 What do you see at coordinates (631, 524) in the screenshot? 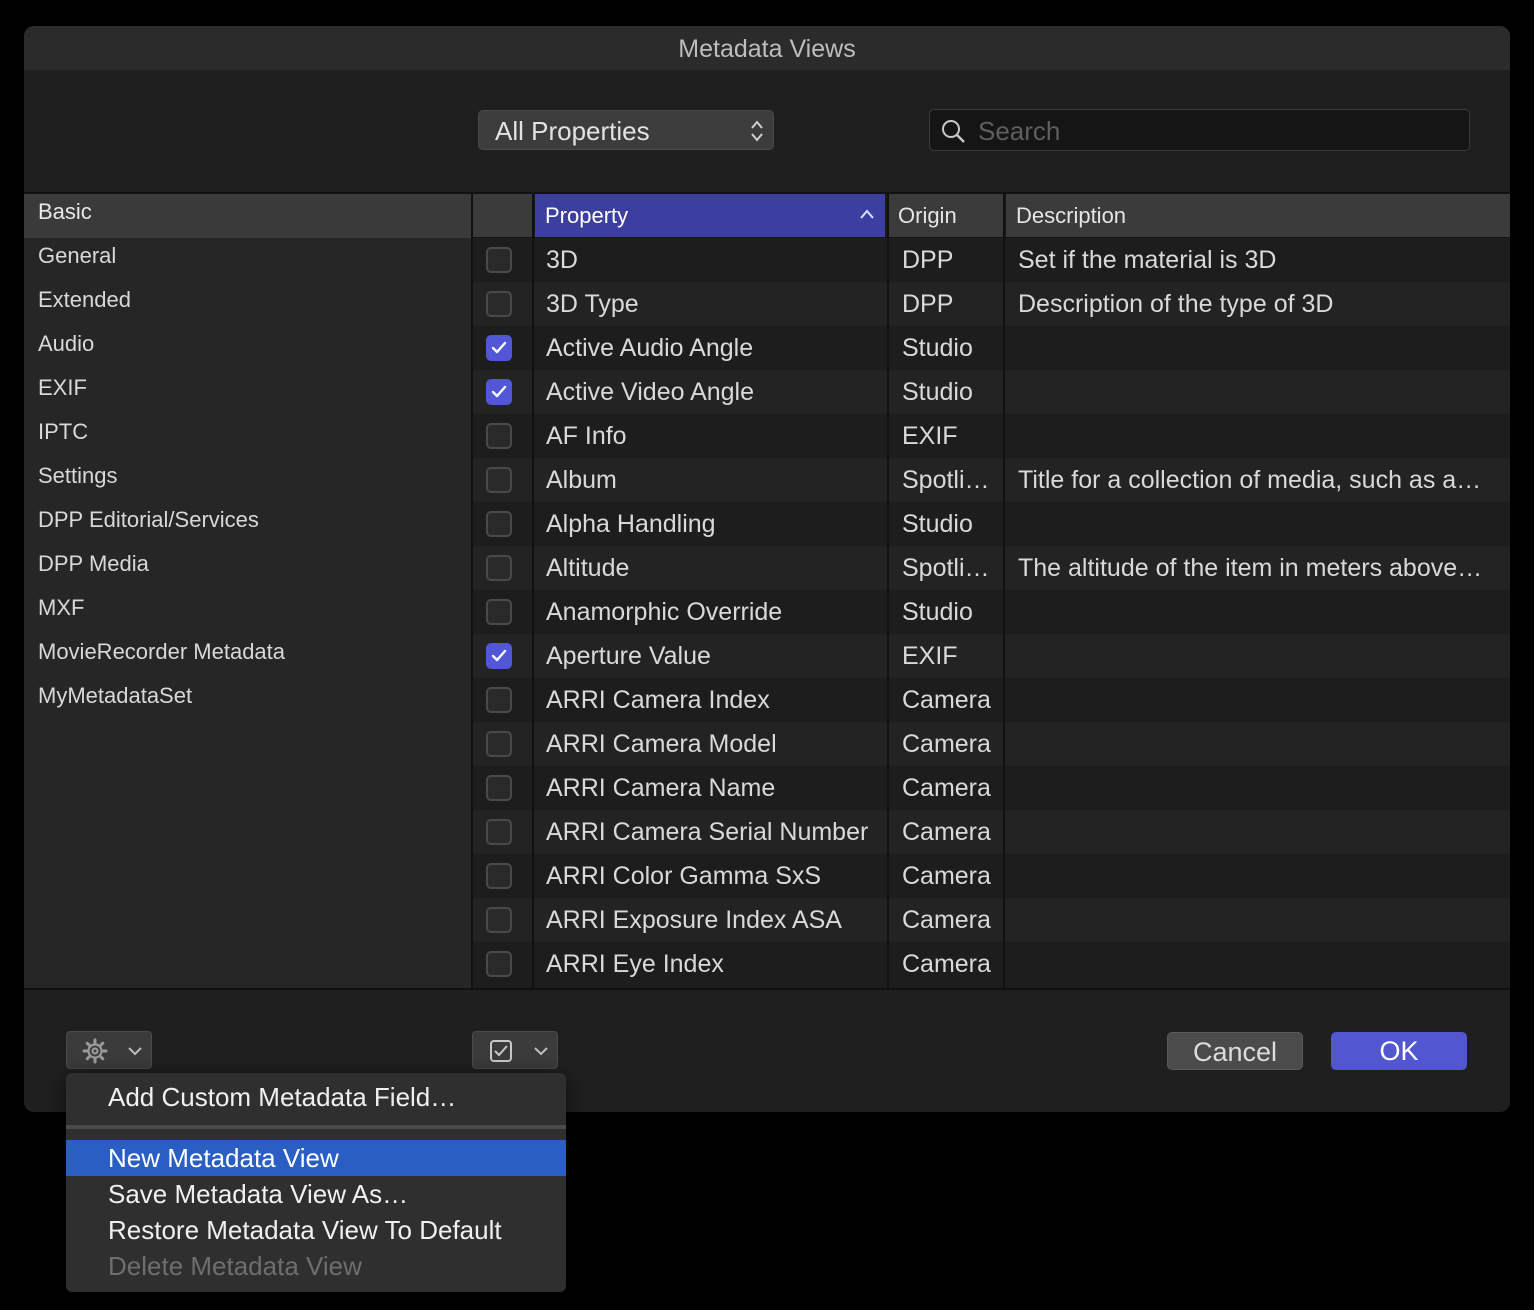
I see `property-cell: Alpha Handling` at bounding box center [631, 524].